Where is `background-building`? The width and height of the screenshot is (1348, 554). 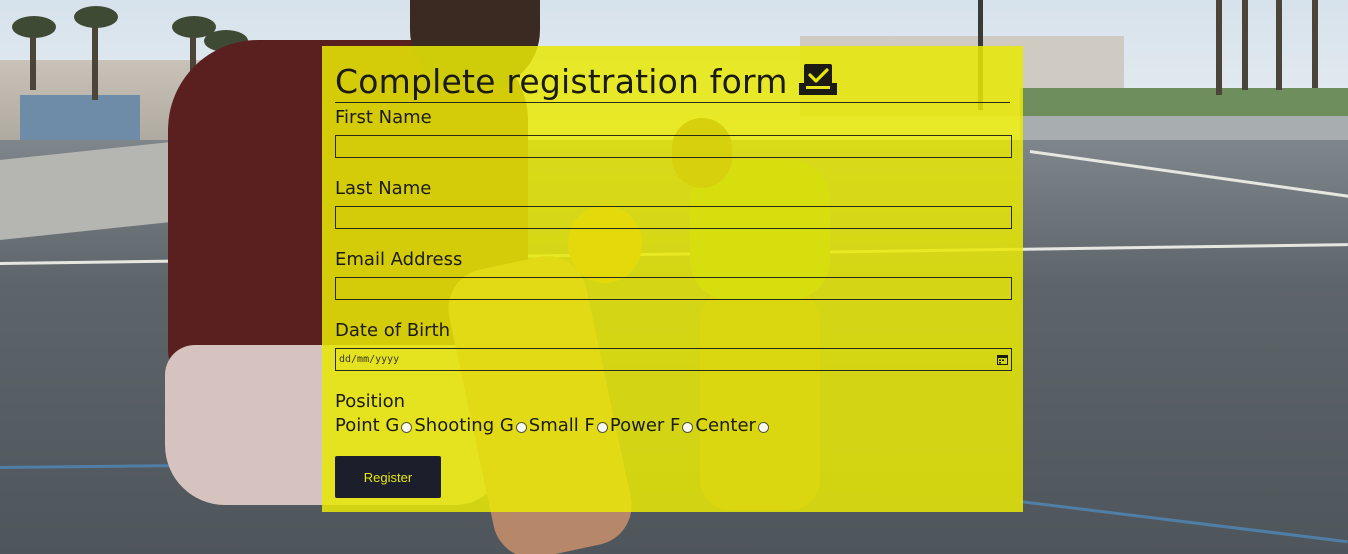
background-building is located at coordinates (80, 120).